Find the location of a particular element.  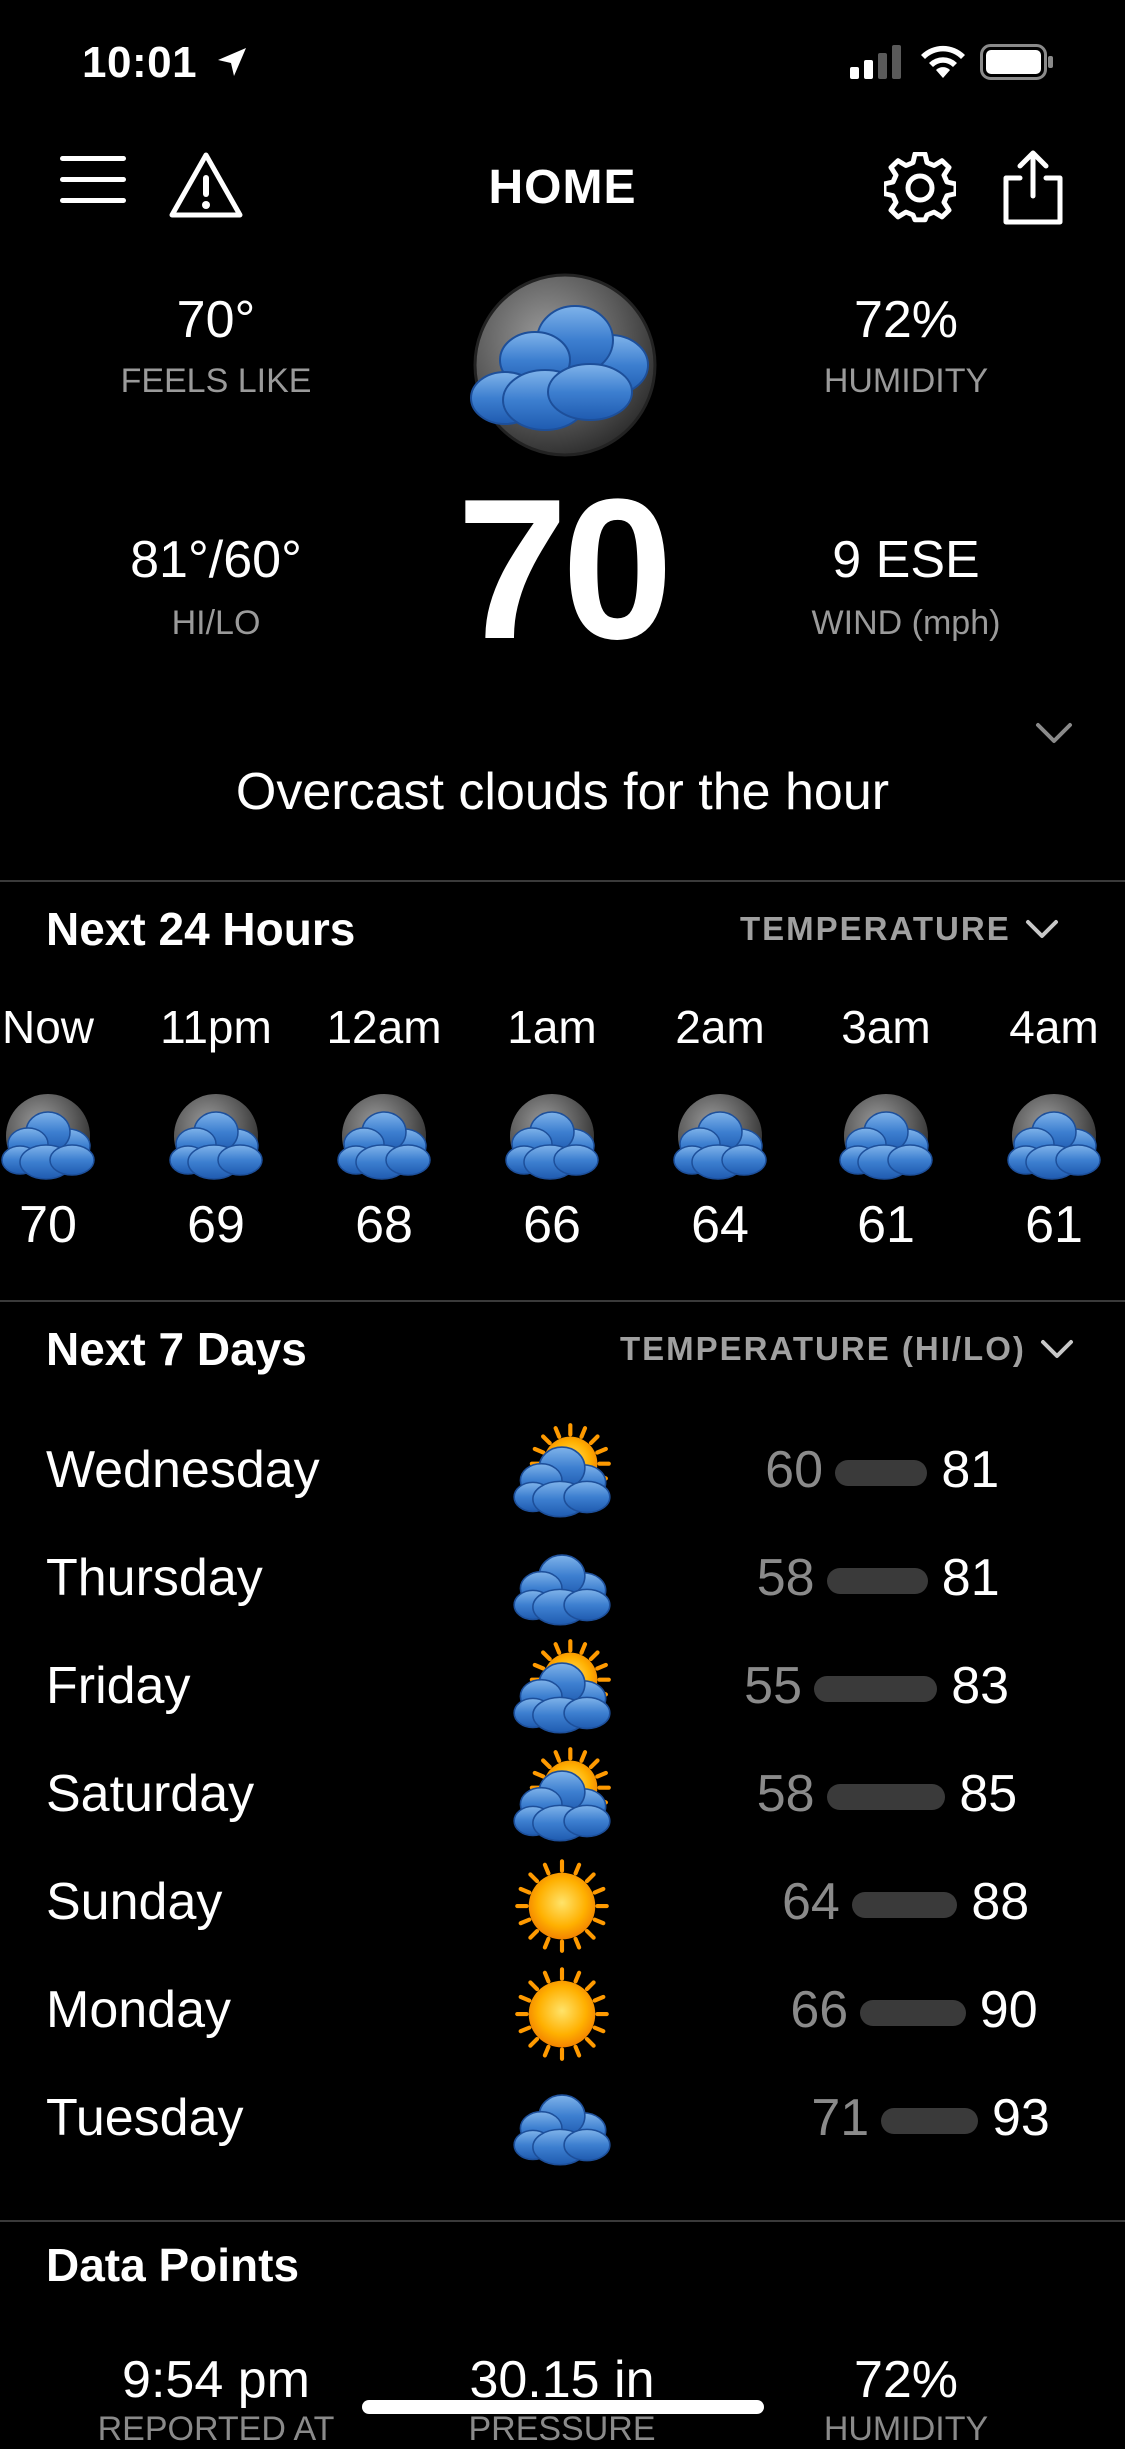

wind-value: 9 ESE is located at coordinates (906, 560).